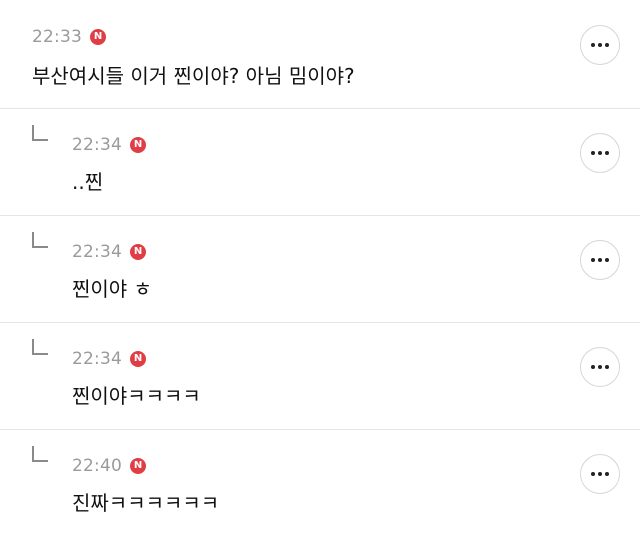 The height and width of the screenshot is (538, 640). Describe the element at coordinates (57, 37) in the screenshot. I see `comment-timestamp: 22:33` at that location.